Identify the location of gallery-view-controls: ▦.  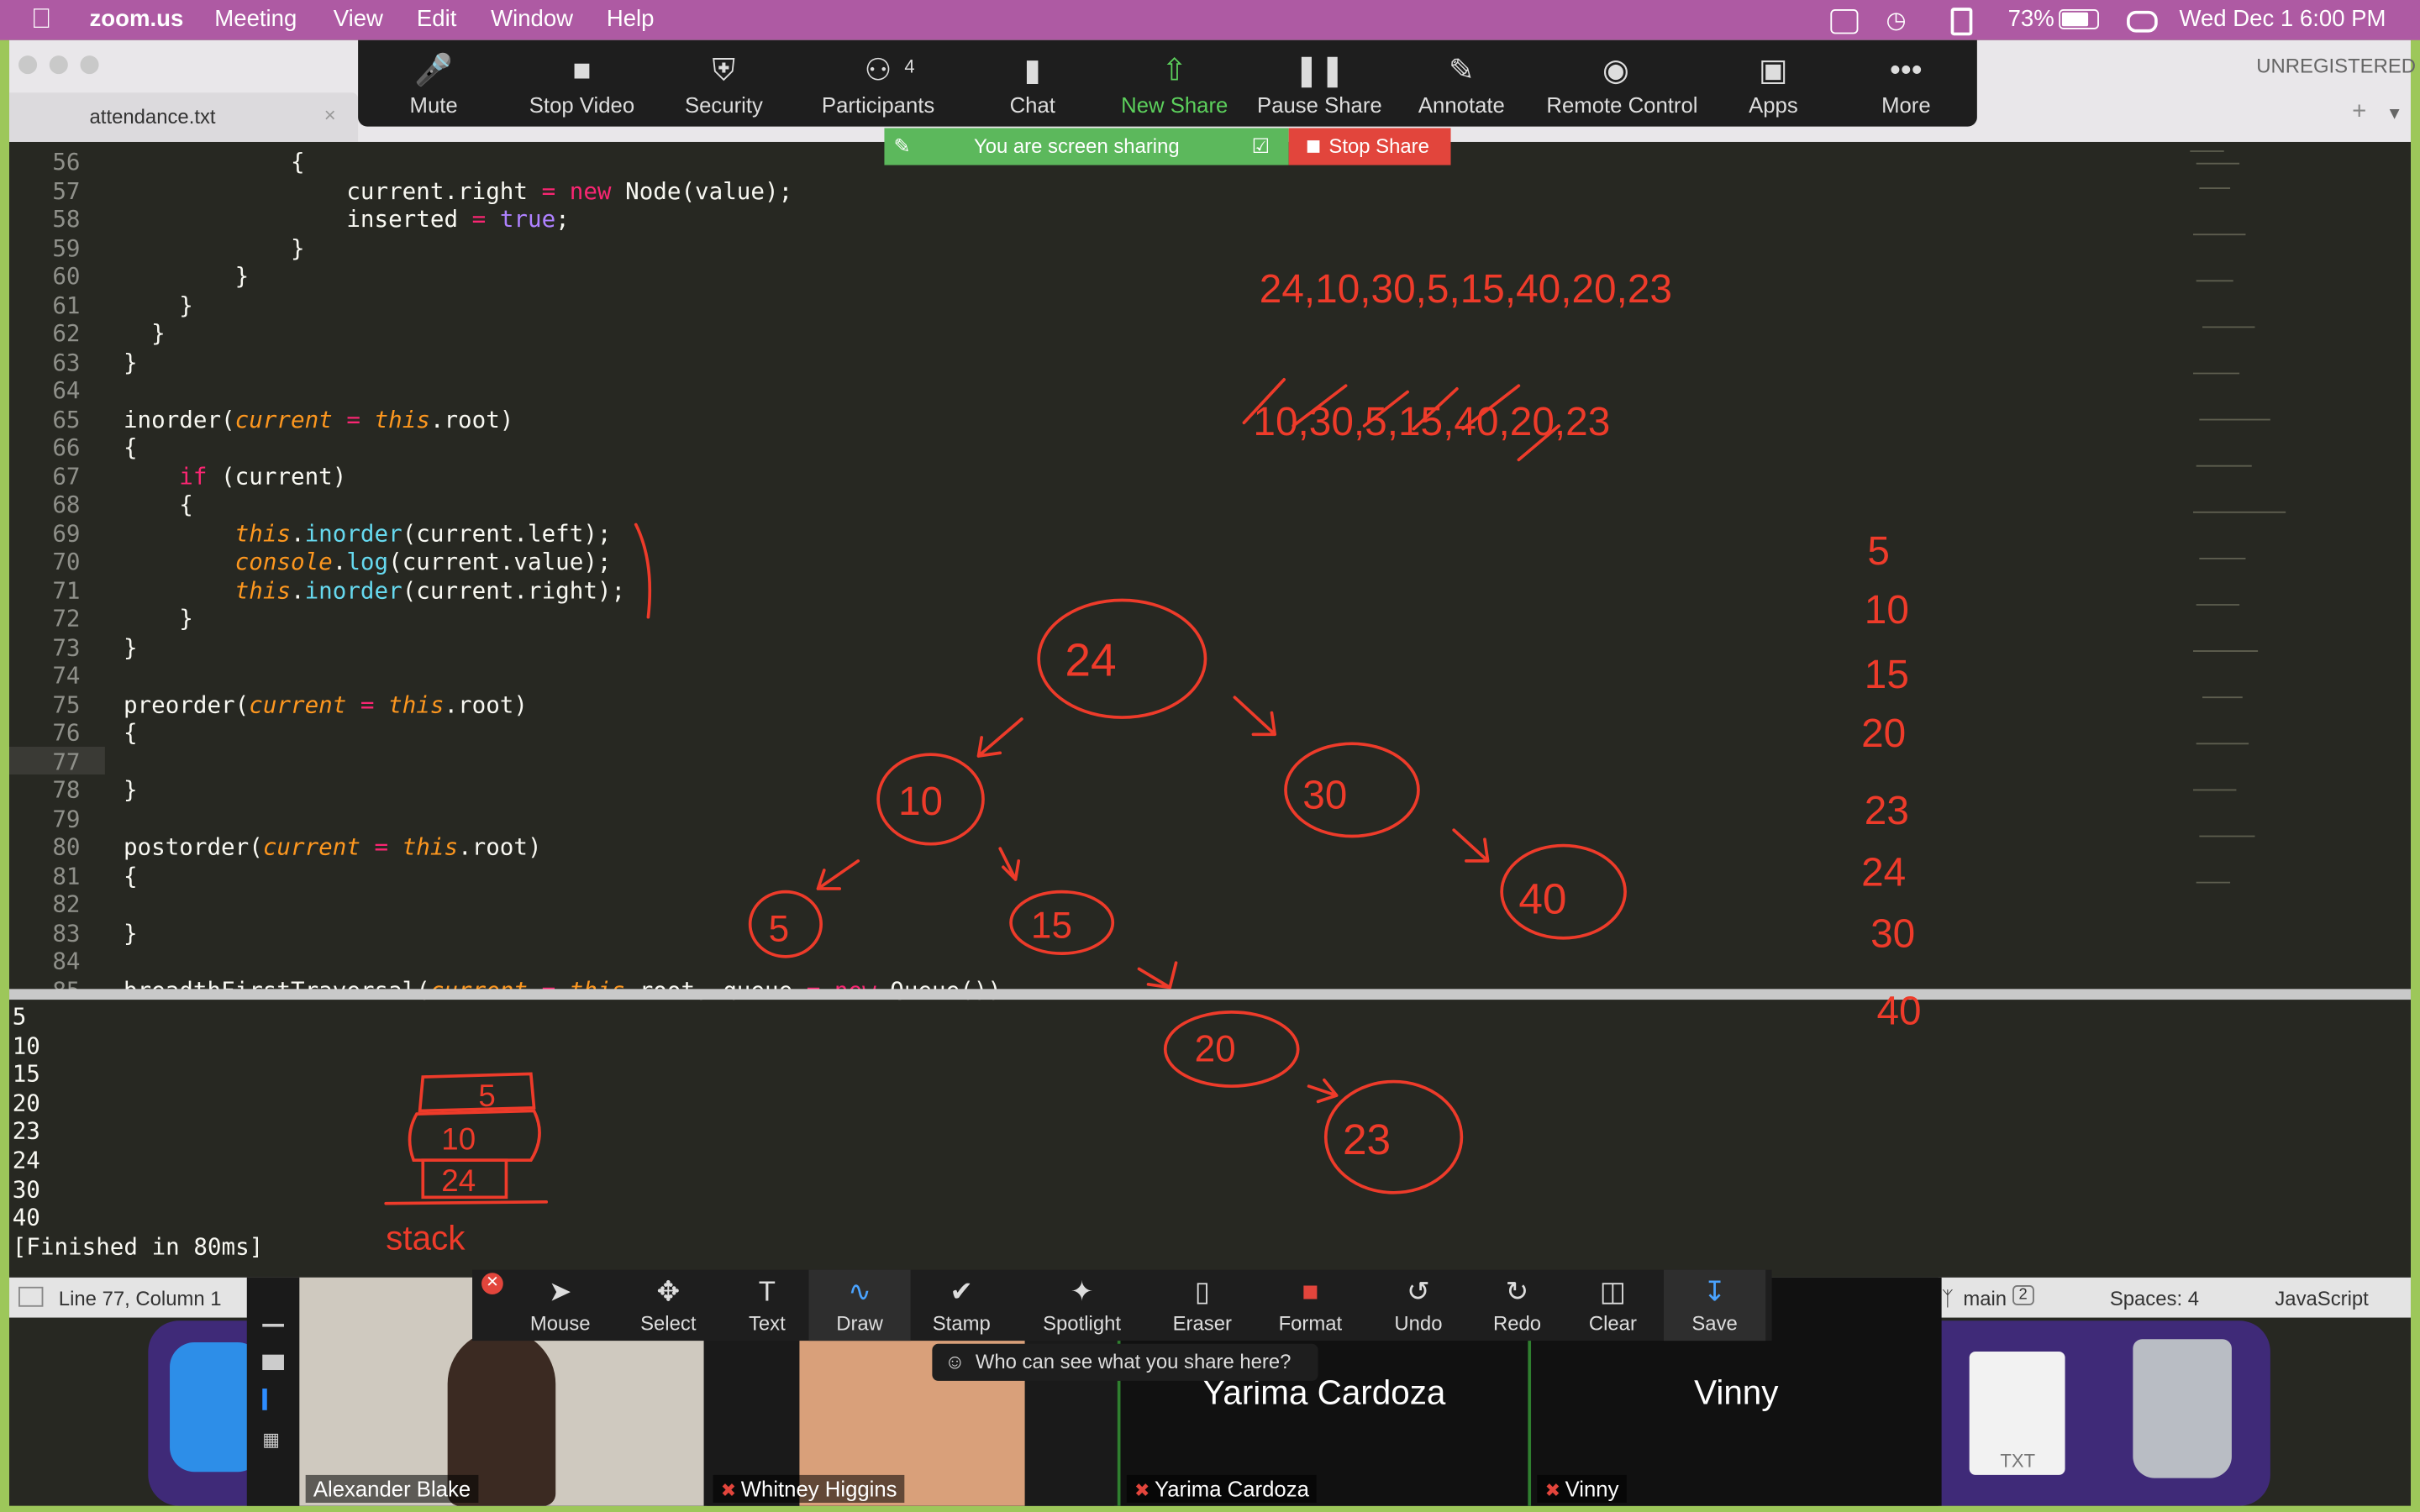
(273, 1391).